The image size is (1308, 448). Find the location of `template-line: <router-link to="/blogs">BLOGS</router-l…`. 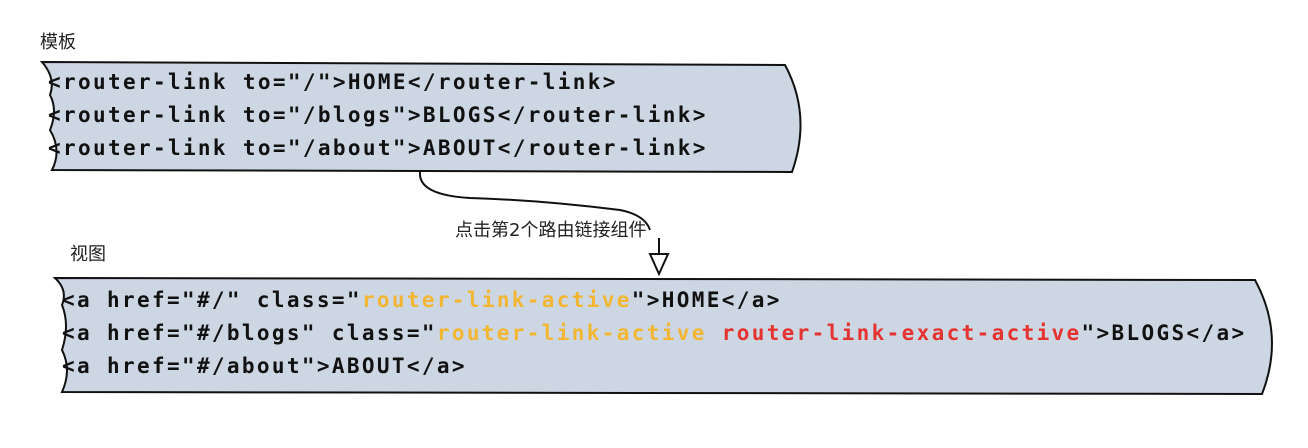

template-line: <router-link to="/blogs">BLOGS</router-l… is located at coordinates (378, 115).